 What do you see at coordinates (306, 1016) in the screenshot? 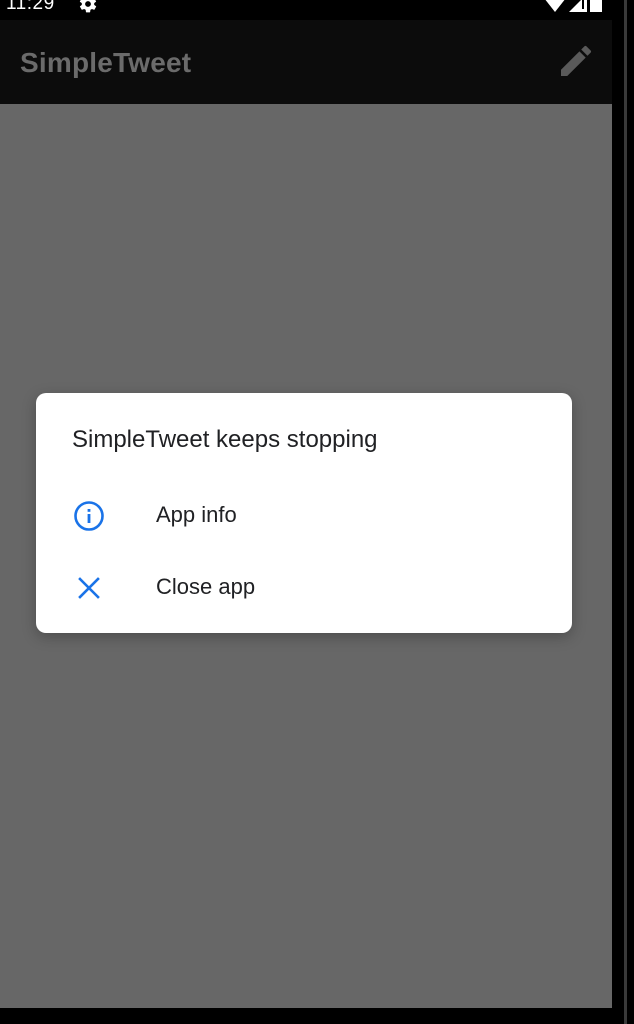
I see `navigation-bar` at bounding box center [306, 1016].